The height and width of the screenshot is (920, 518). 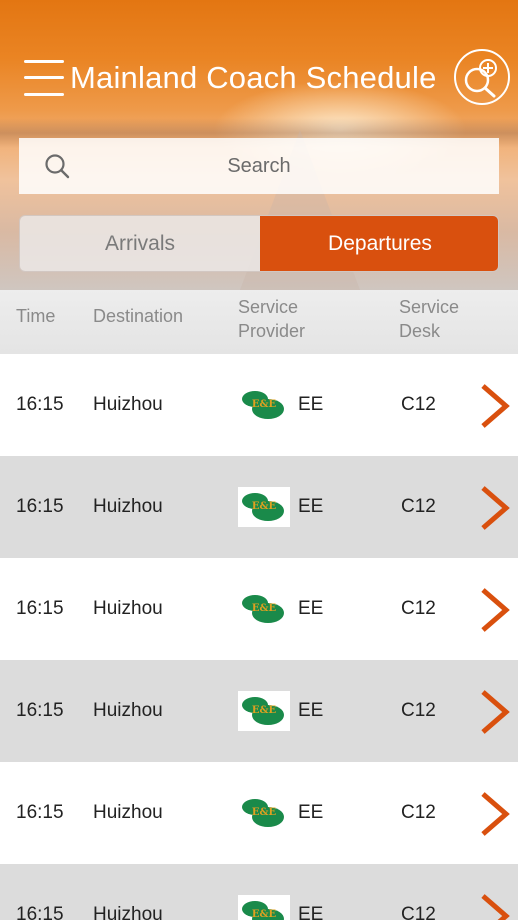 I want to click on column-header-time: Time, so click(x=36, y=316).